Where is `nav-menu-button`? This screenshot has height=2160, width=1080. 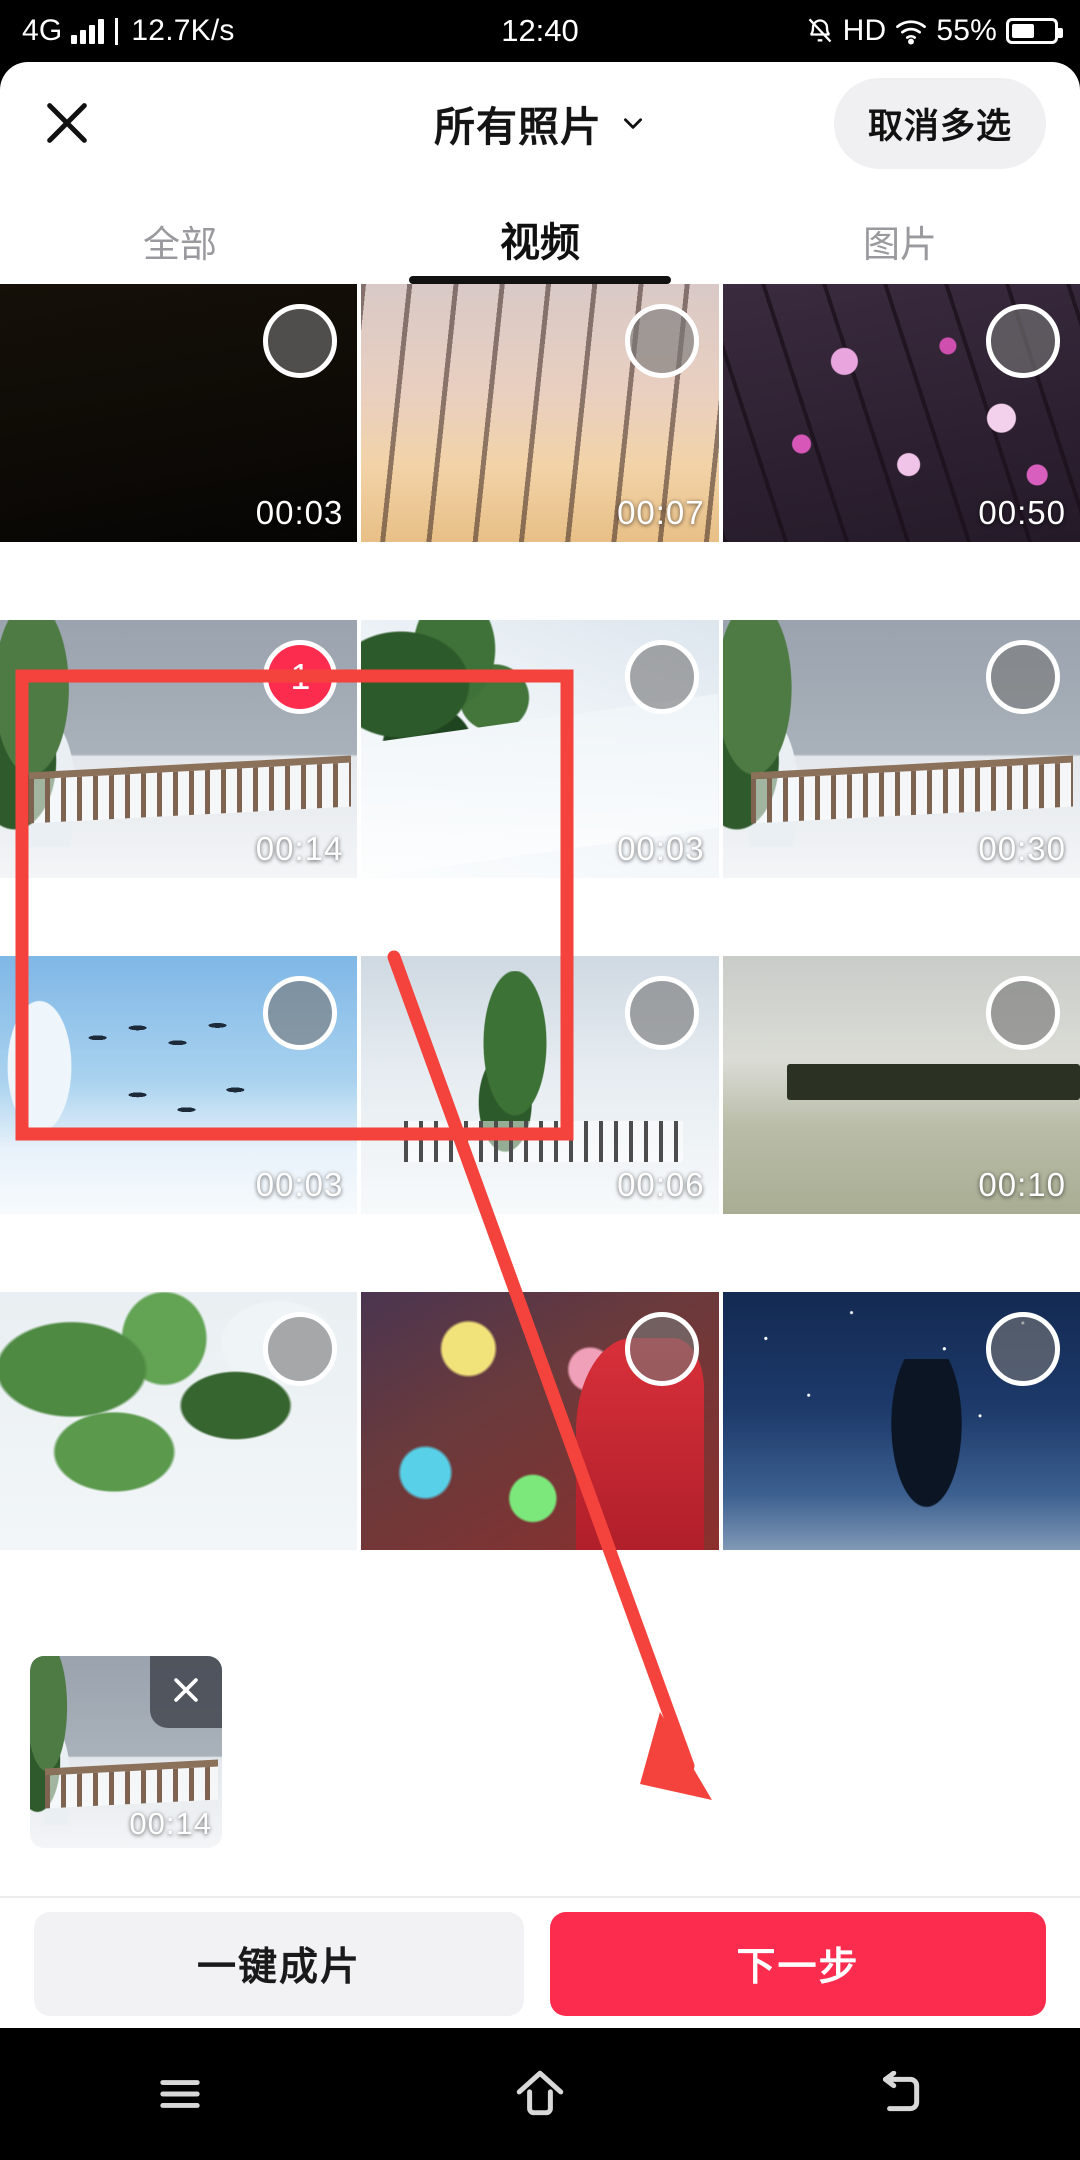
nav-menu-button is located at coordinates (180, 2094).